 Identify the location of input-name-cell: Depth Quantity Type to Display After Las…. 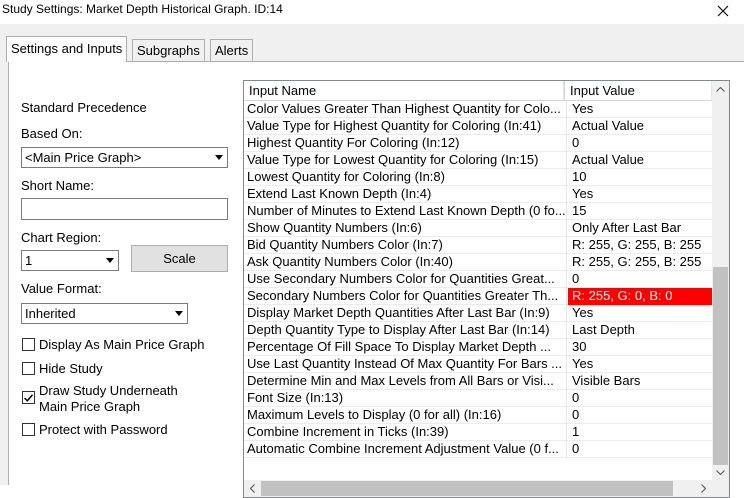
(405, 330).